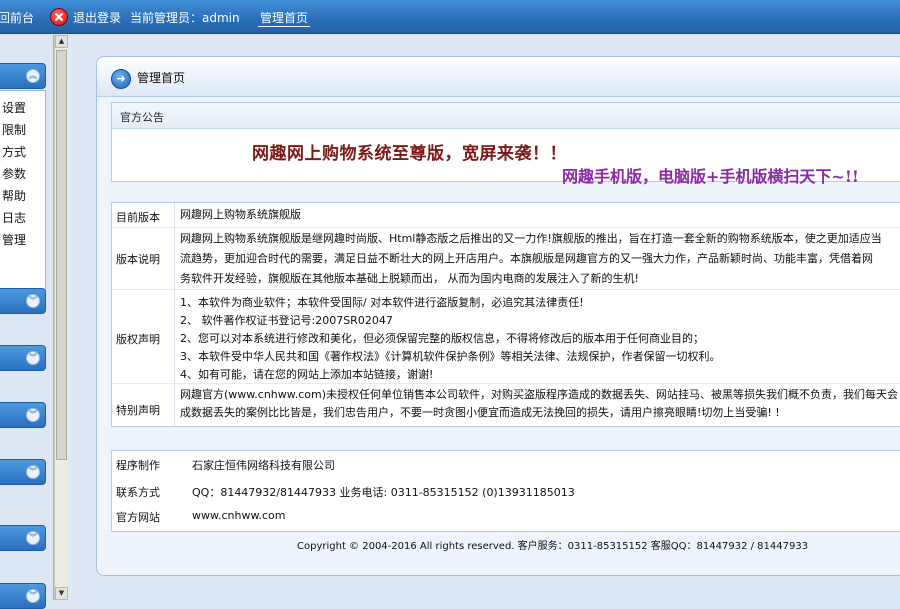  Describe the element at coordinates (61, 593) in the screenshot. I see `scroll-down-arrow-icon: ▼` at that location.